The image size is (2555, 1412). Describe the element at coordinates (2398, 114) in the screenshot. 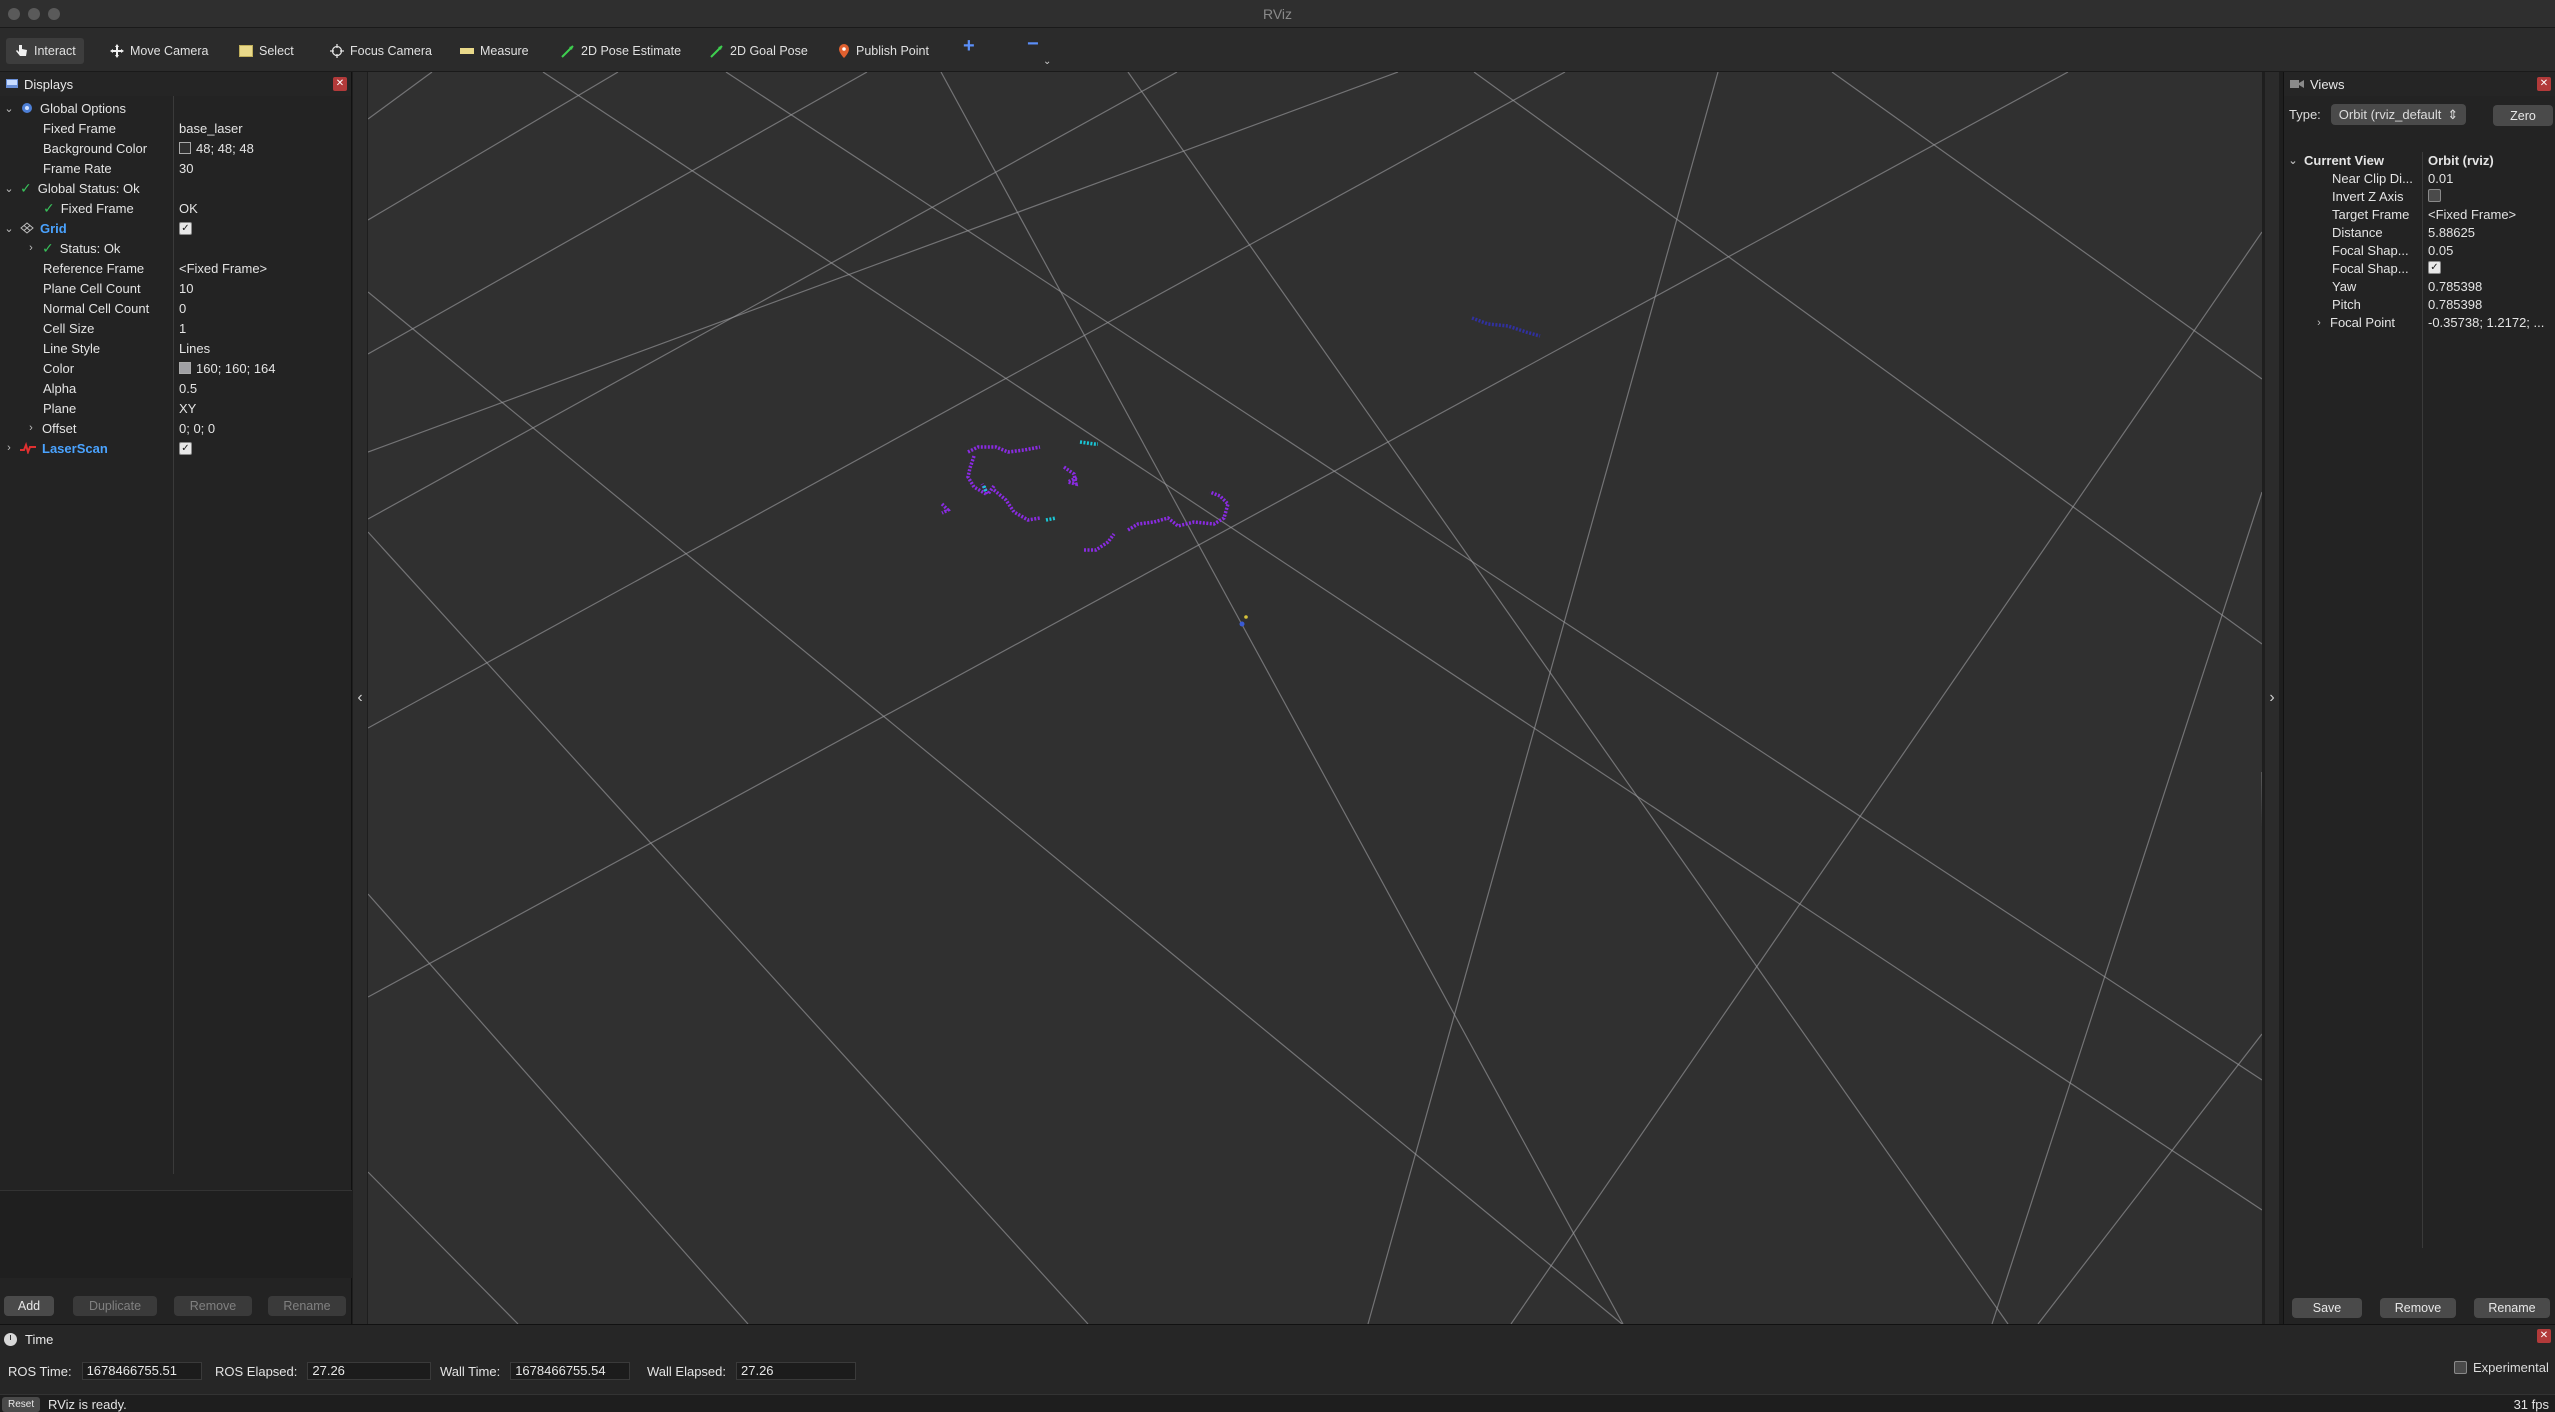

I see `view-type-select: Orbit (rviz_default ⇕` at that location.